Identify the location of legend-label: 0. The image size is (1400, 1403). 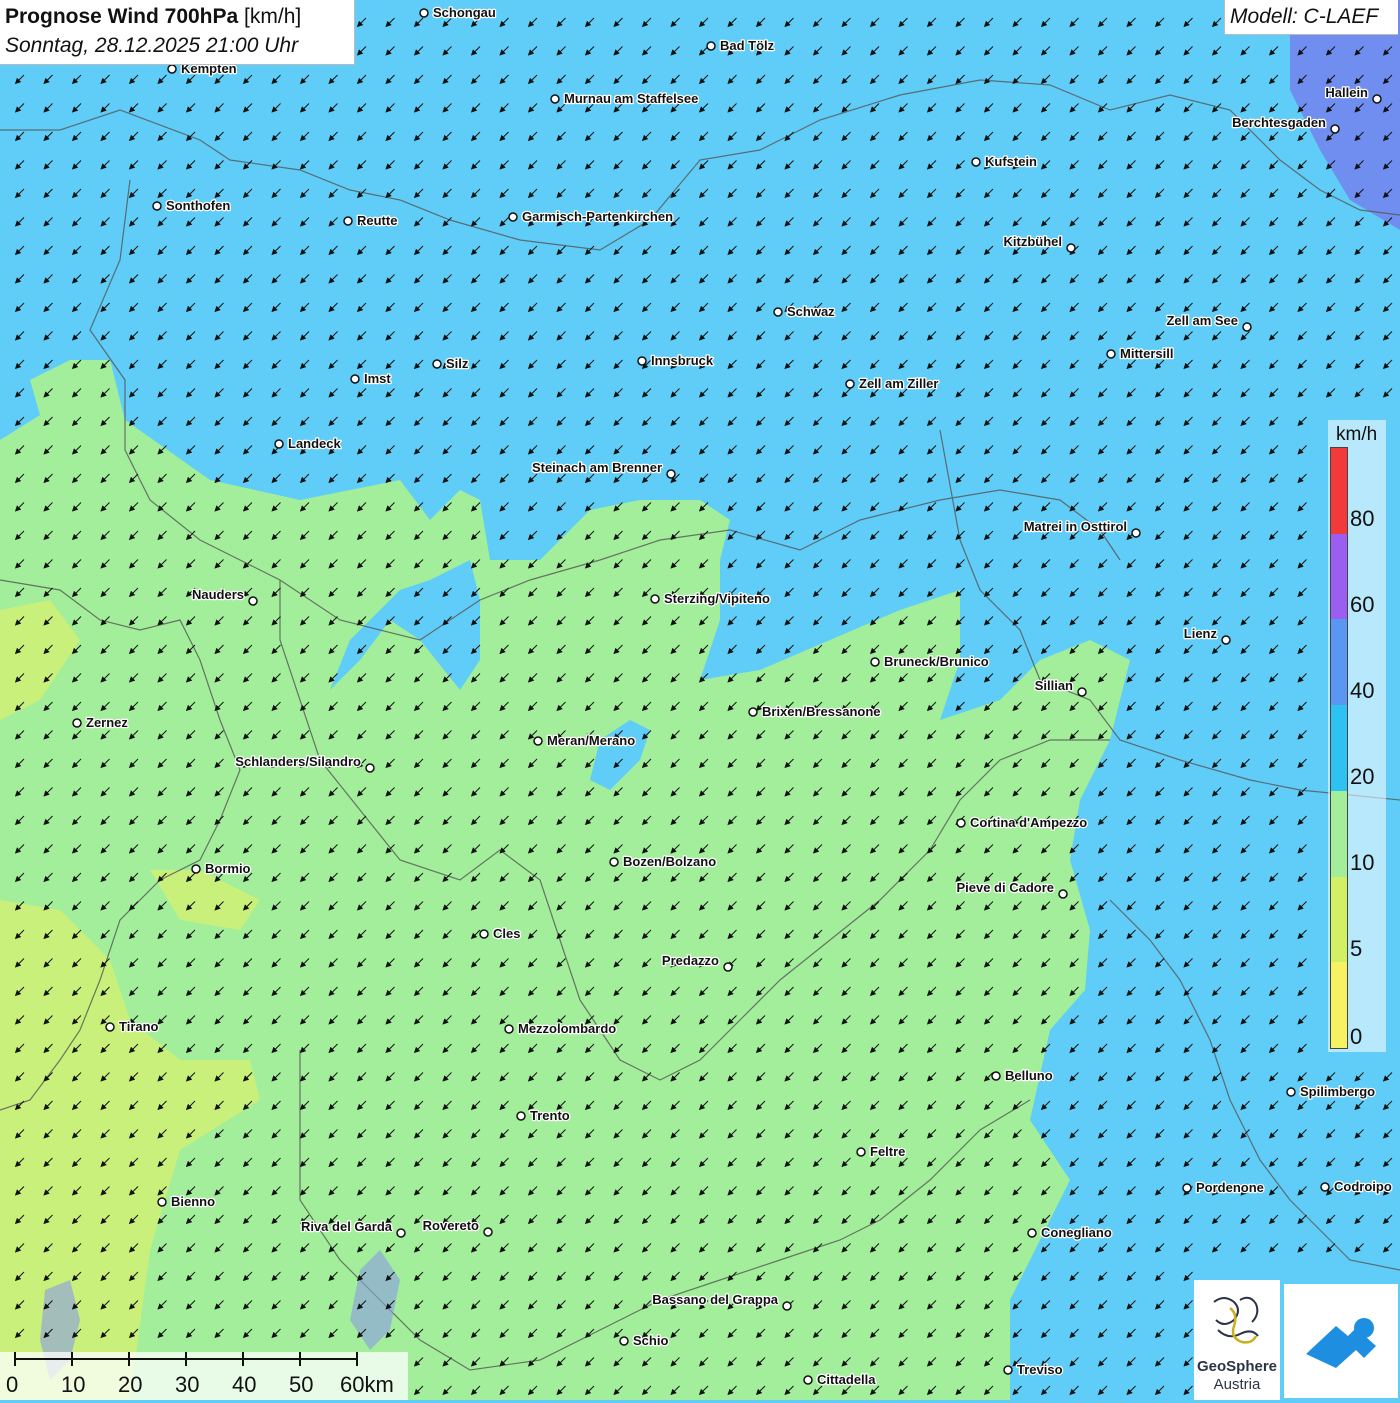
(1356, 1036).